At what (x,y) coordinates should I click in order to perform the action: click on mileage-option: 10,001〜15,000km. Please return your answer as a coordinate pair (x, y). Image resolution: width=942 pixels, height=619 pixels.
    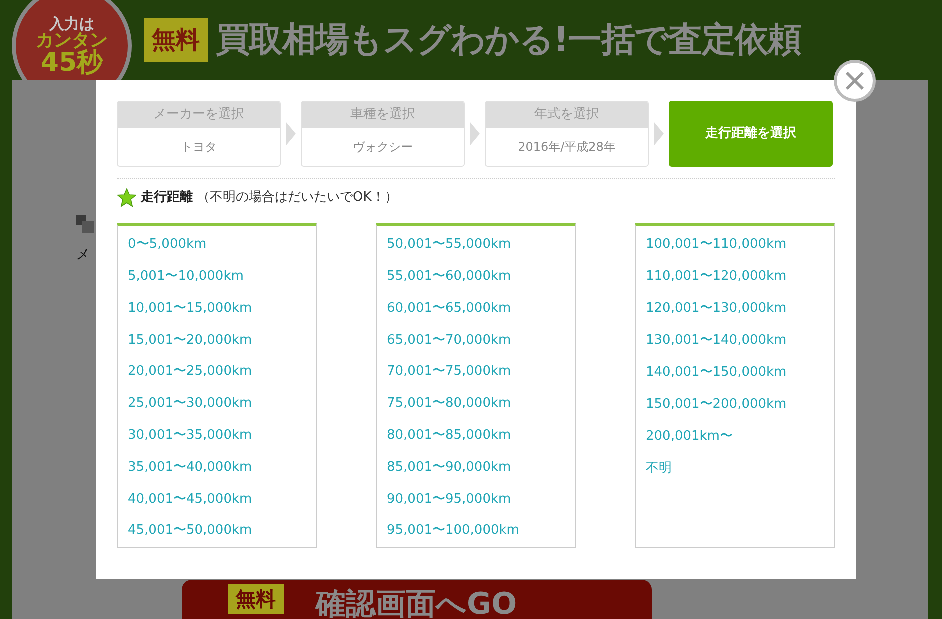
    Looking at the image, I should click on (217, 308).